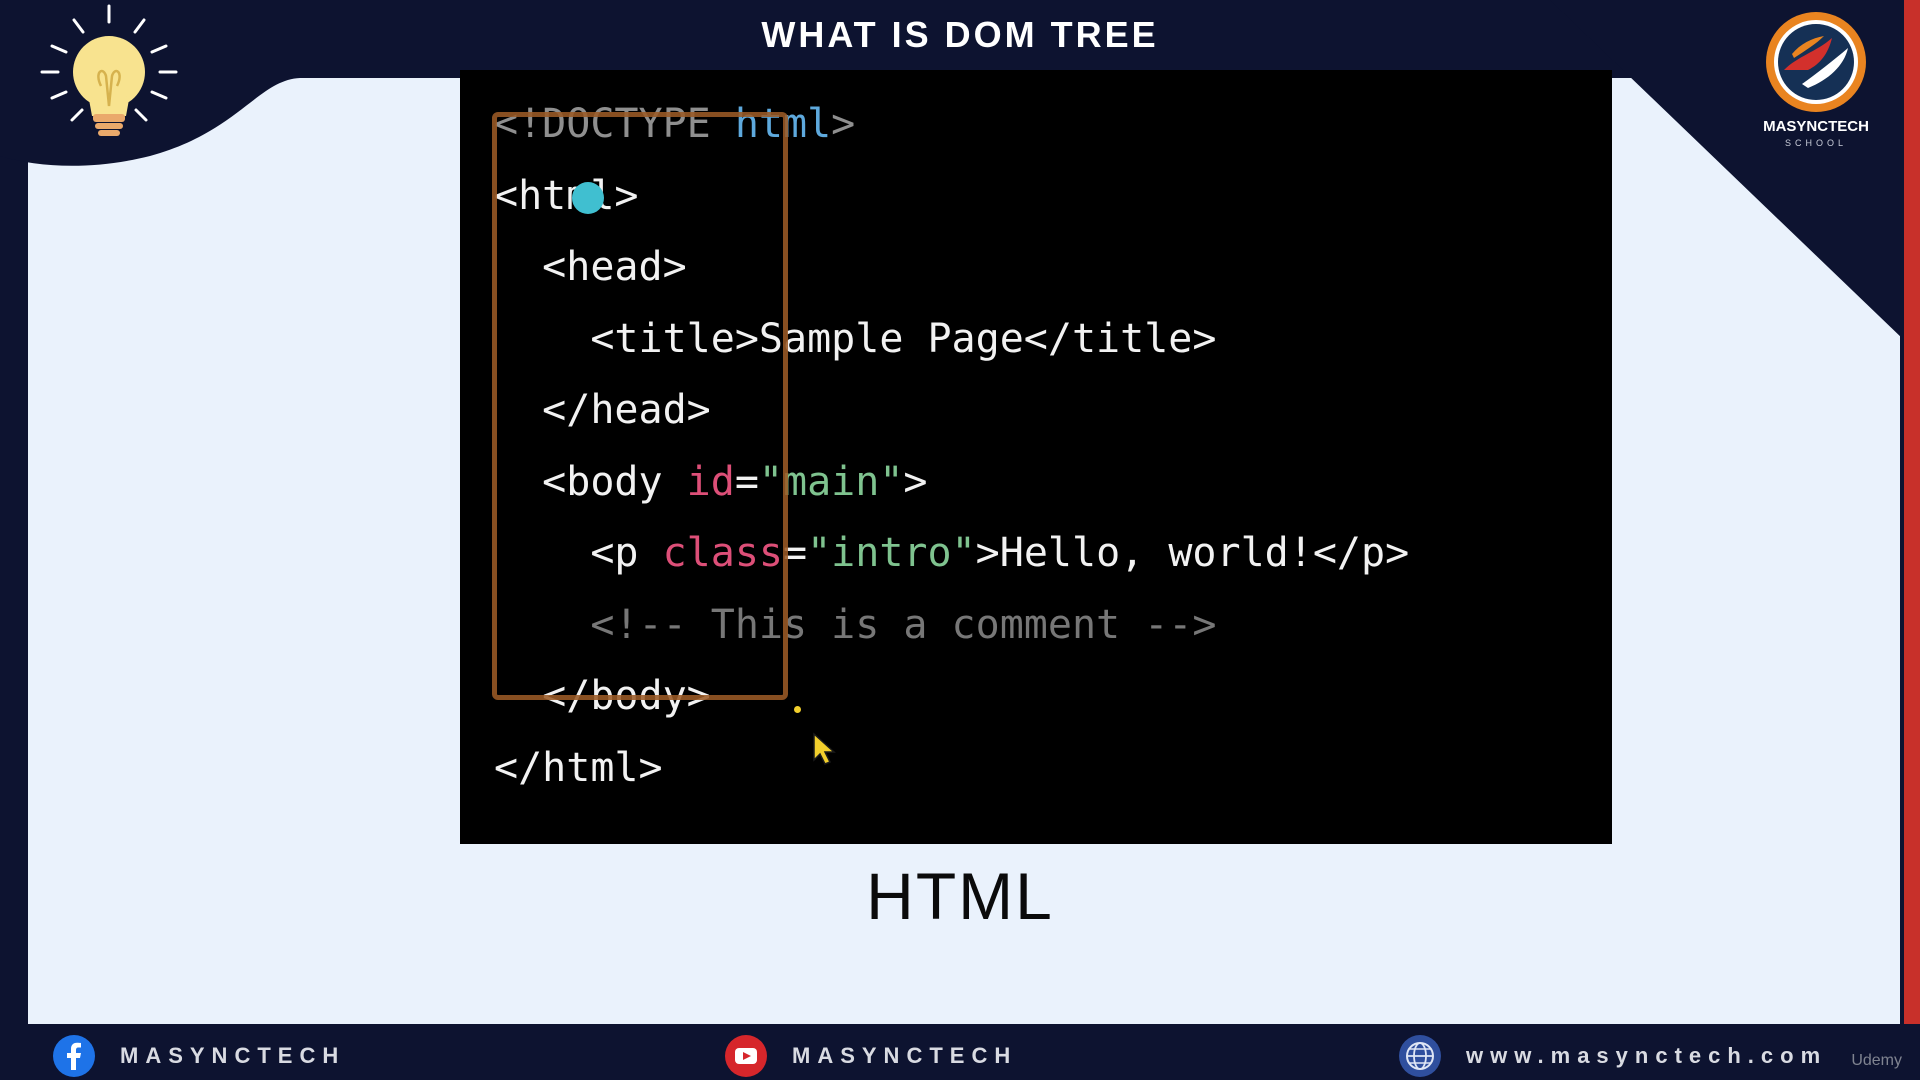 Image resolution: width=1920 pixels, height=1080 pixels. I want to click on logo: MASYNCTECH SCHOOL, so click(1816, 82).